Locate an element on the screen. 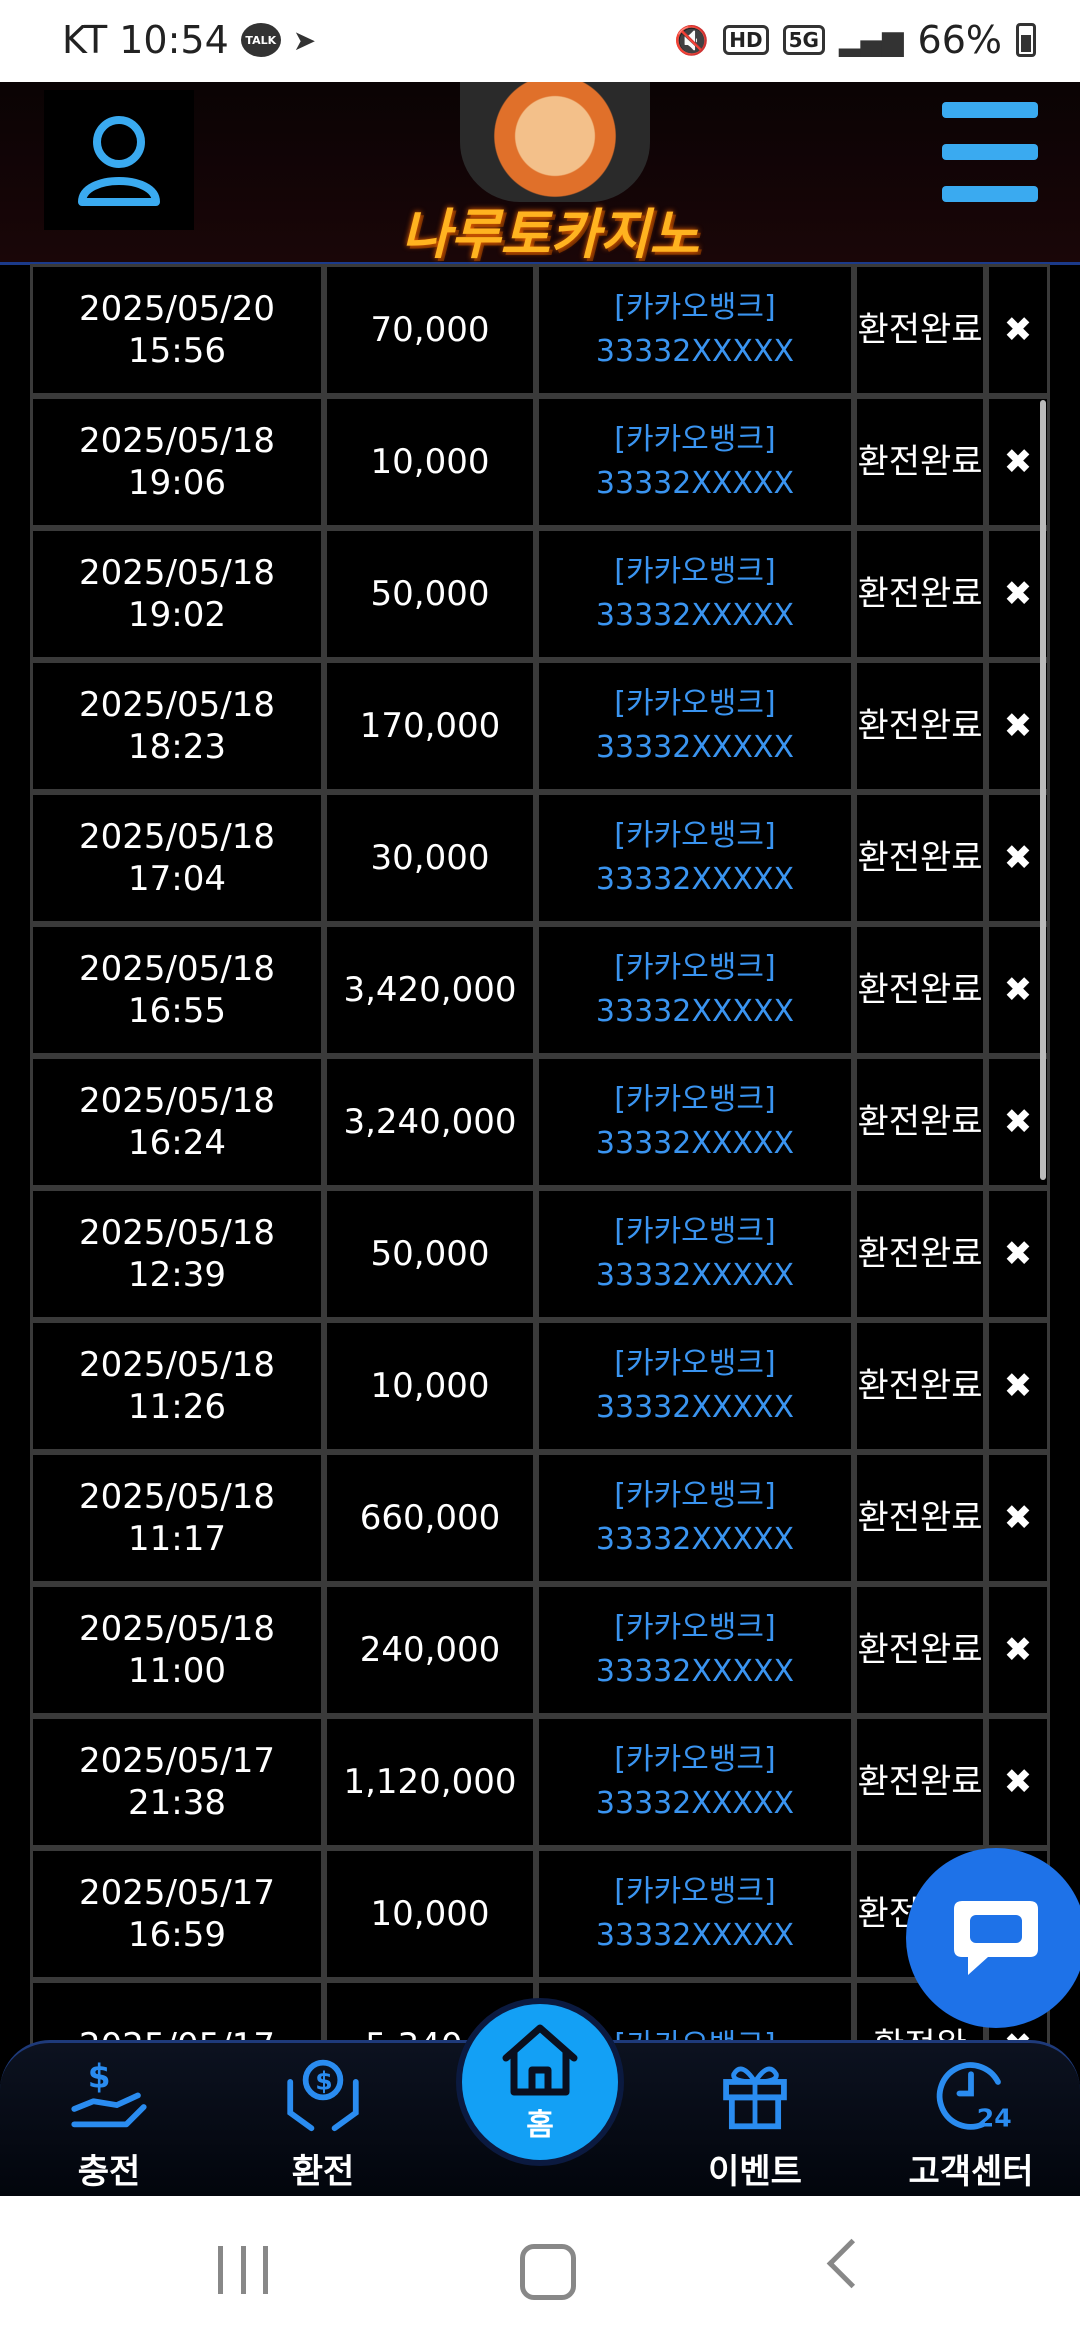 Image resolution: width=1080 pixels, height=2340 pixels. date-cell: 2025/05/18 18:23 is located at coordinates (177, 726).